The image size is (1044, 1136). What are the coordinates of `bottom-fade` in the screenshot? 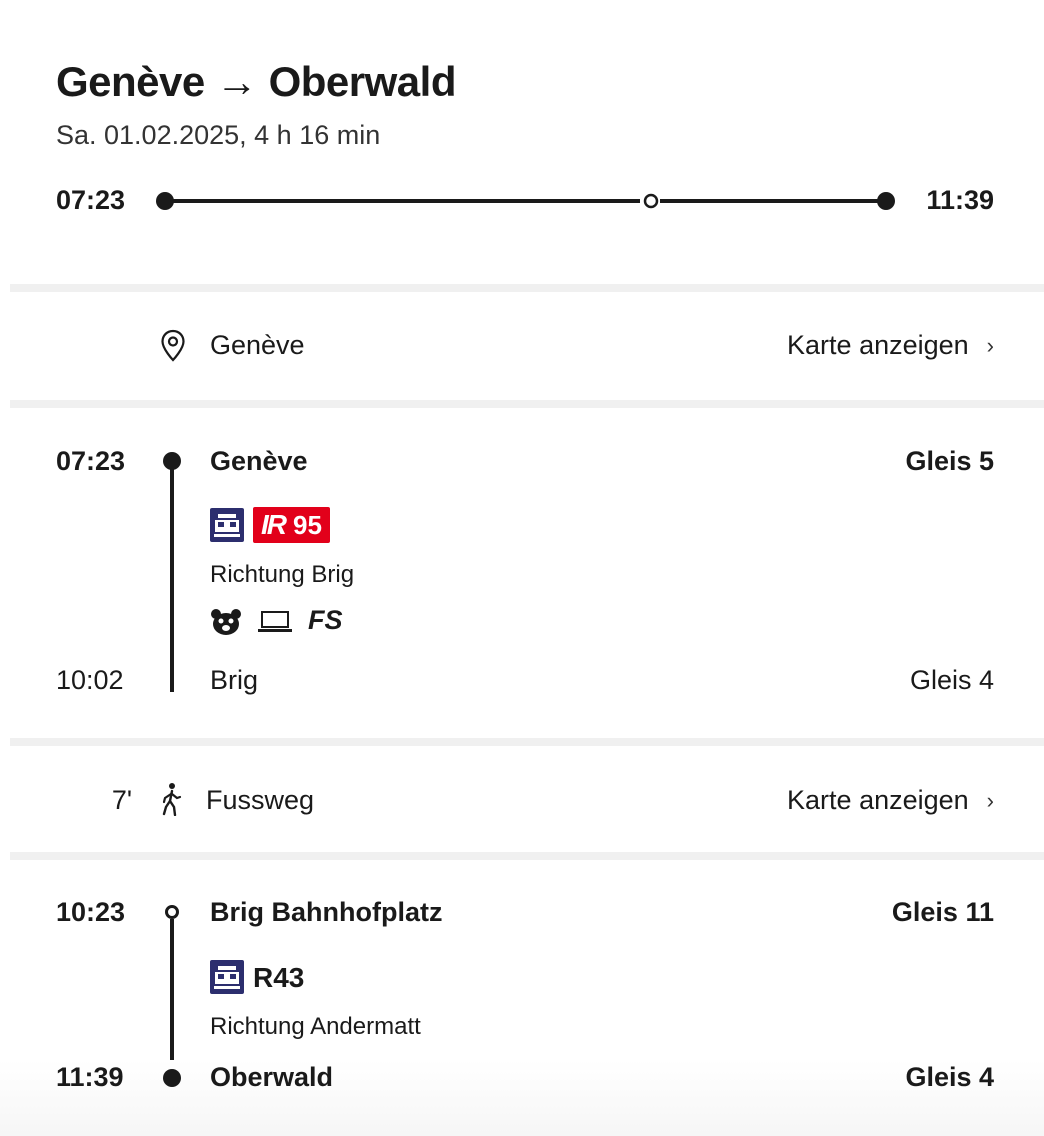 It's located at (522, 1098).